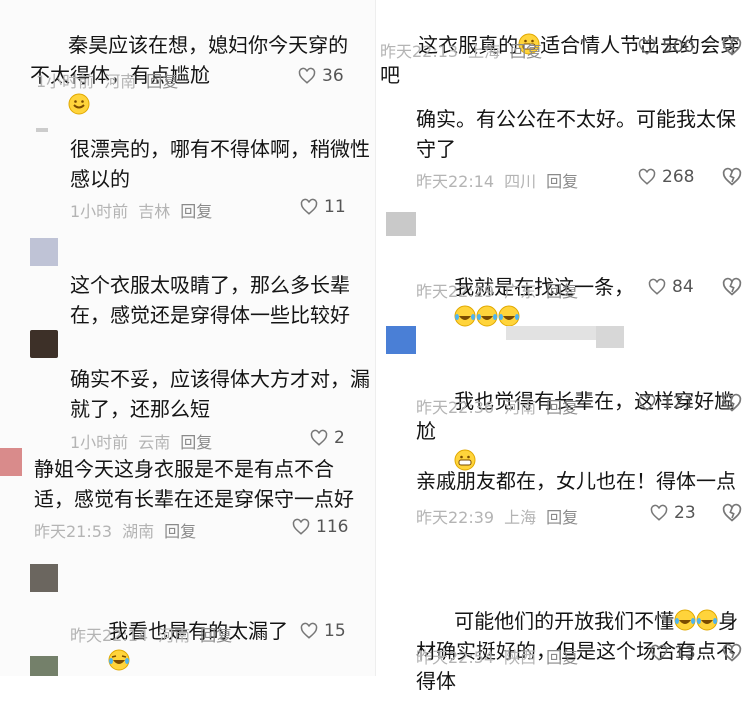 The image size is (750, 726). Describe the element at coordinates (678, 403) in the screenshot. I see `like-count: 121` at that location.